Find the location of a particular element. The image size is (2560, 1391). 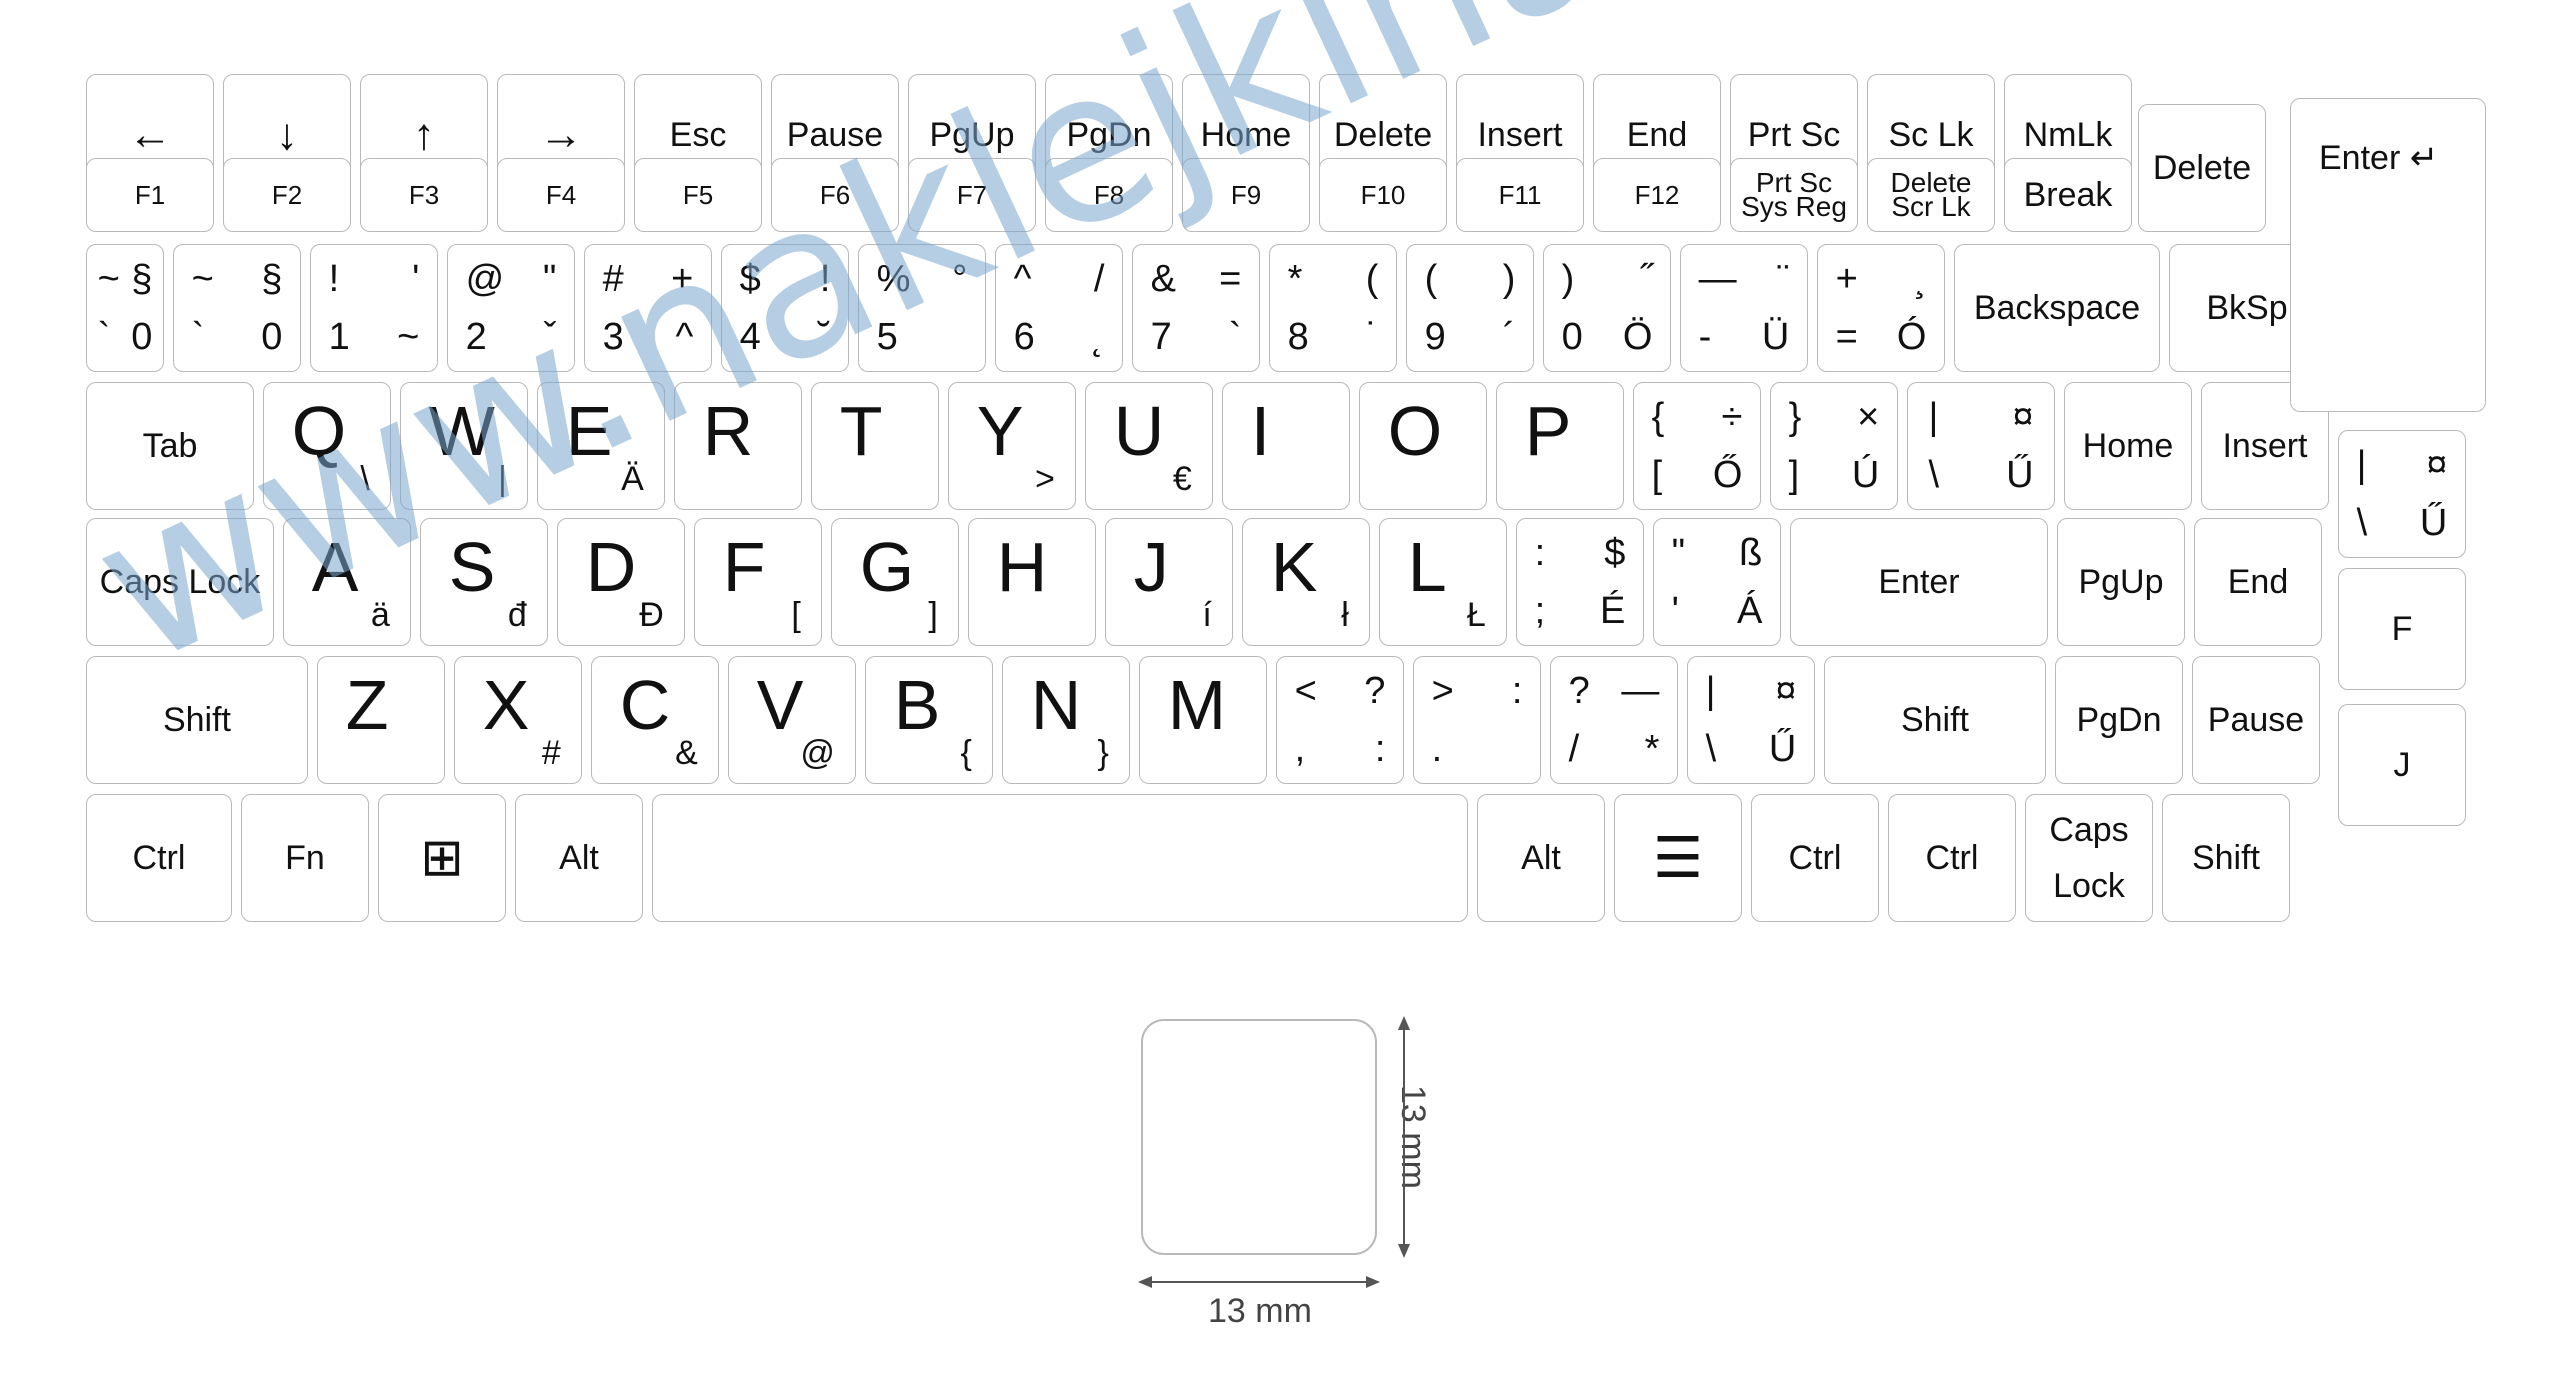

sample-key-outline is located at coordinates (1259, 1137).